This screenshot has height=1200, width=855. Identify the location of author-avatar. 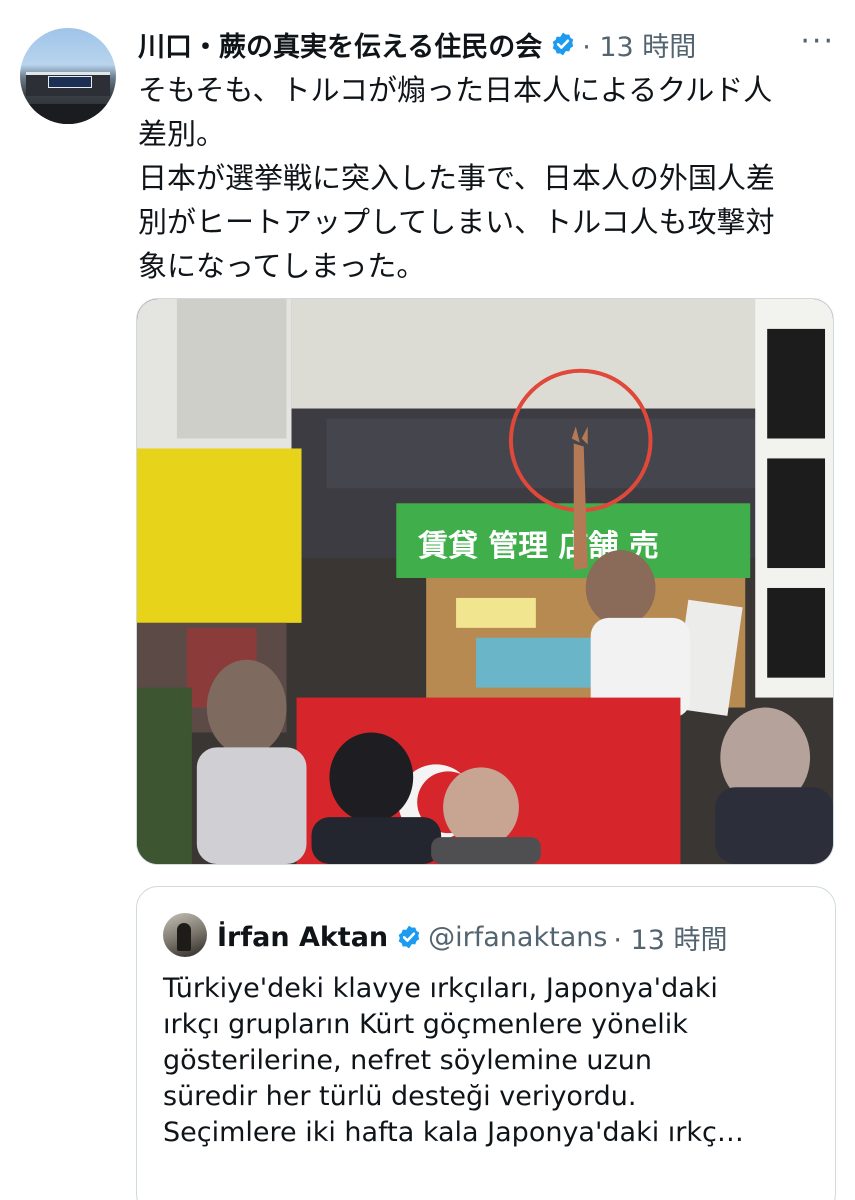
(68, 76).